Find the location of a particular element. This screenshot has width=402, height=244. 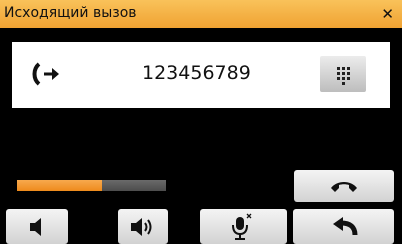

hangup-icon is located at coordinates (344, 187).